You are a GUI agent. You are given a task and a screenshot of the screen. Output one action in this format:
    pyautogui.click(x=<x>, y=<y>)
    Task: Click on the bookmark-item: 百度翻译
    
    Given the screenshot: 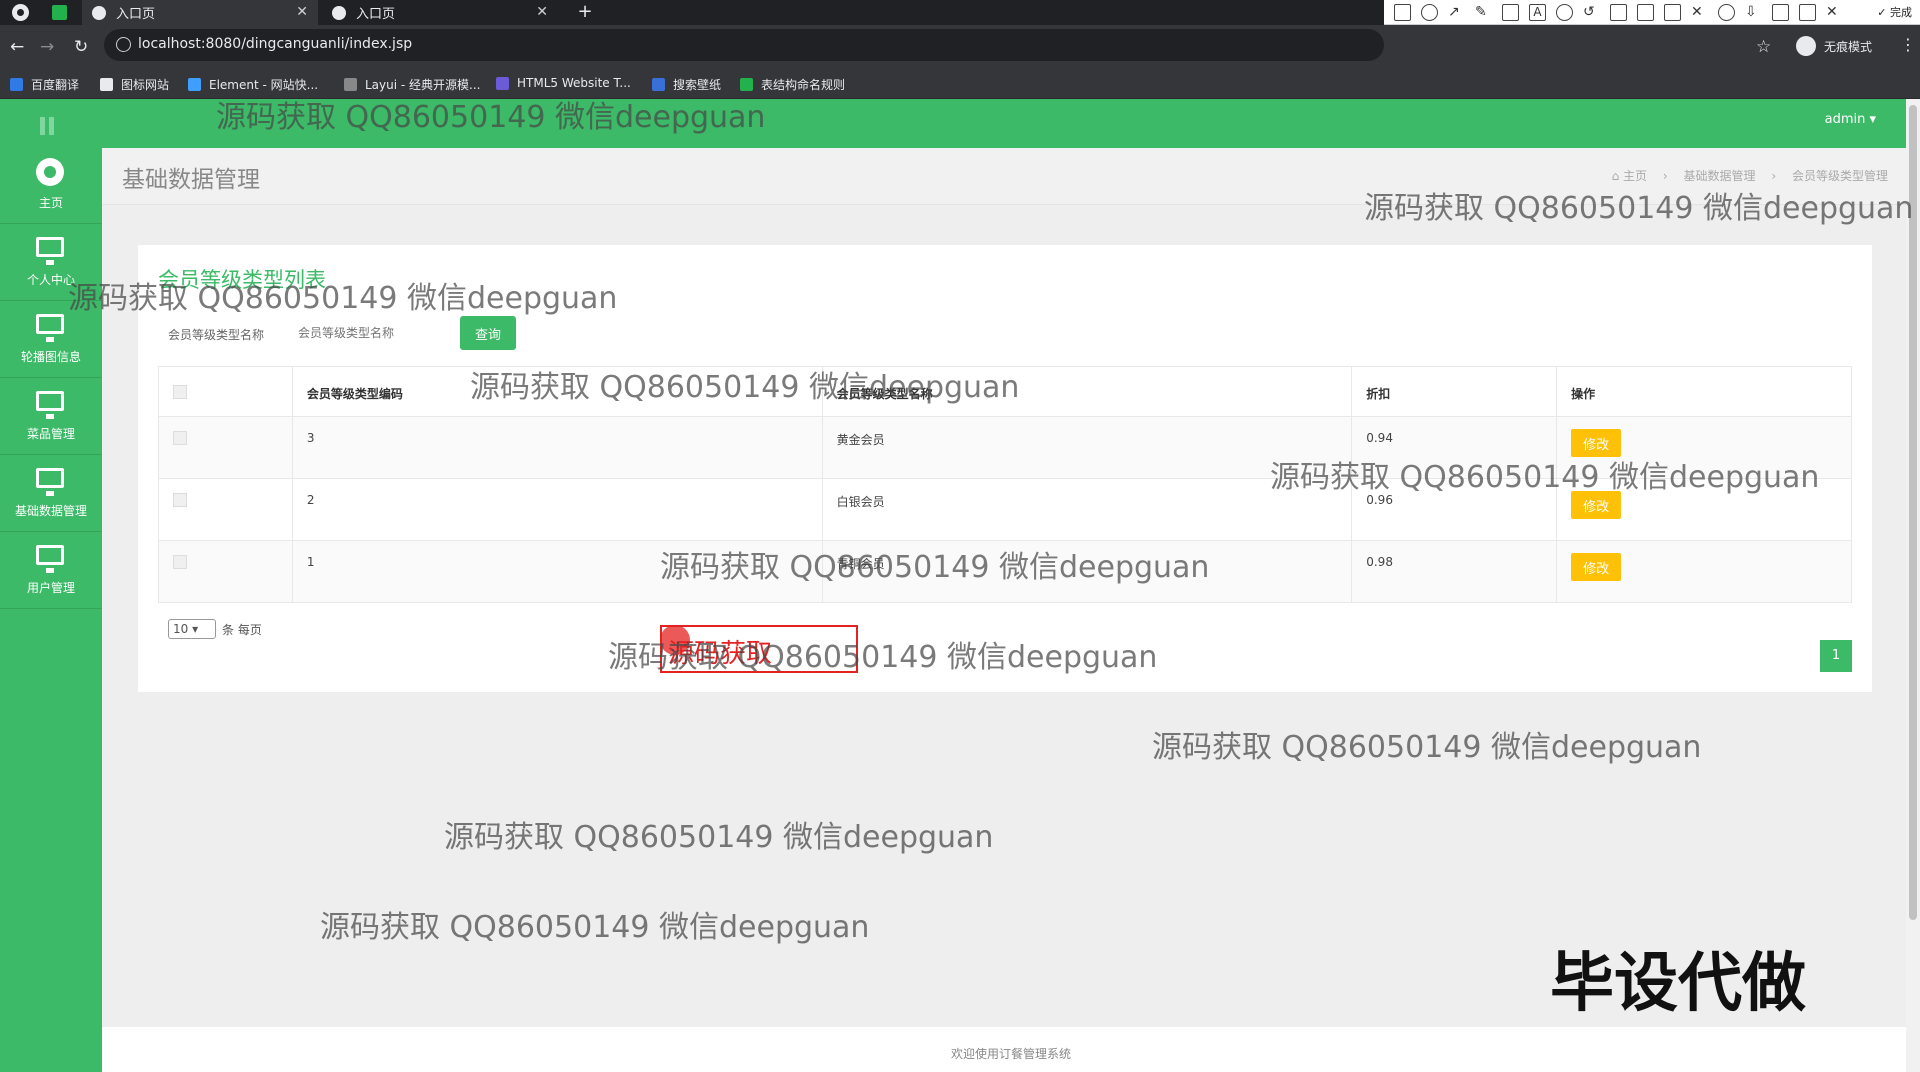 What is the action you would take?
    pyautogui.click(x=44, y=84)
    